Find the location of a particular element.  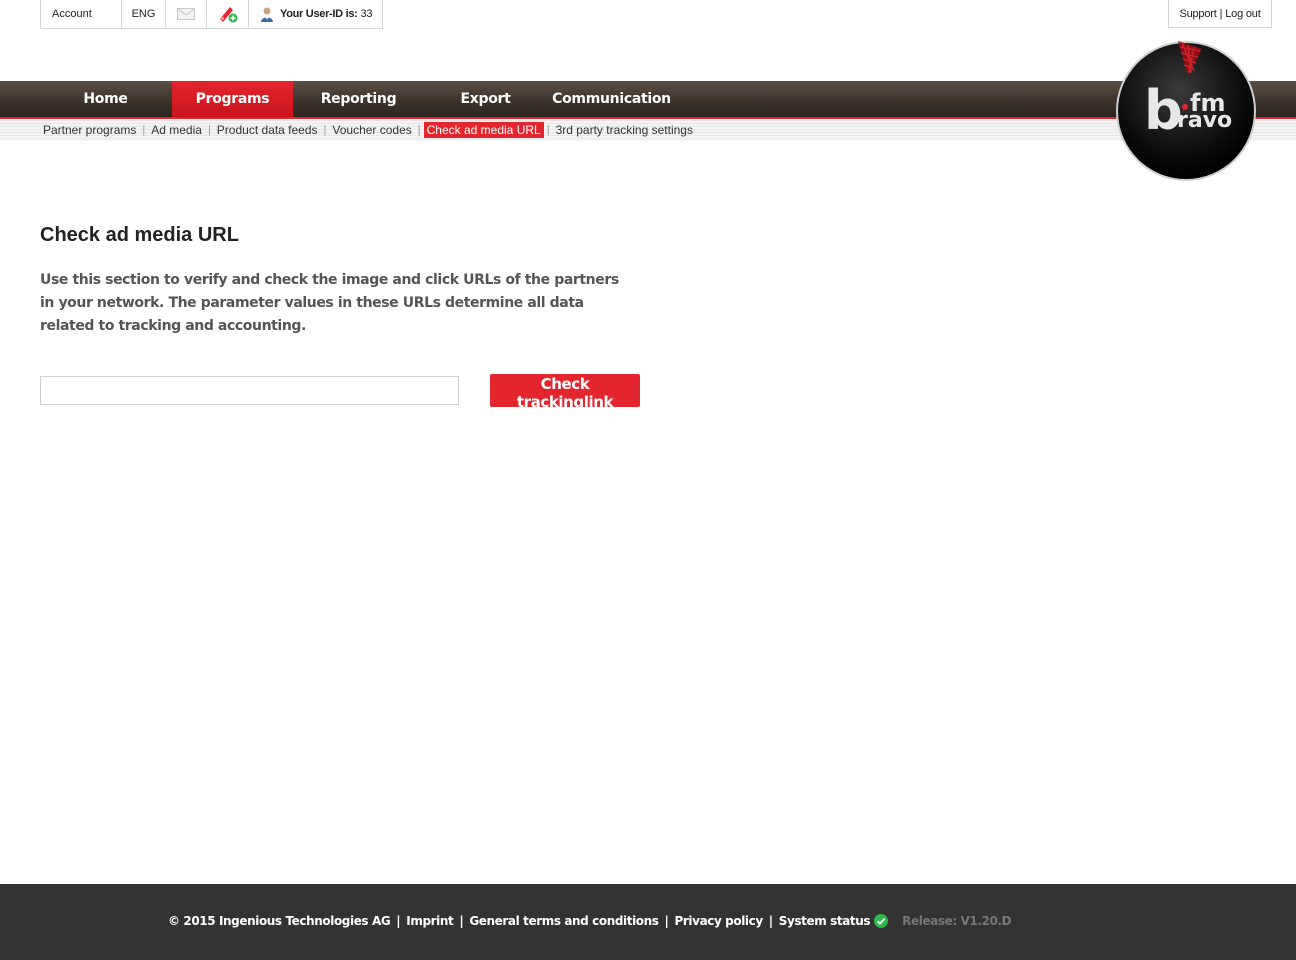

nav-item-home: Home is located at coordinates (105, 99).